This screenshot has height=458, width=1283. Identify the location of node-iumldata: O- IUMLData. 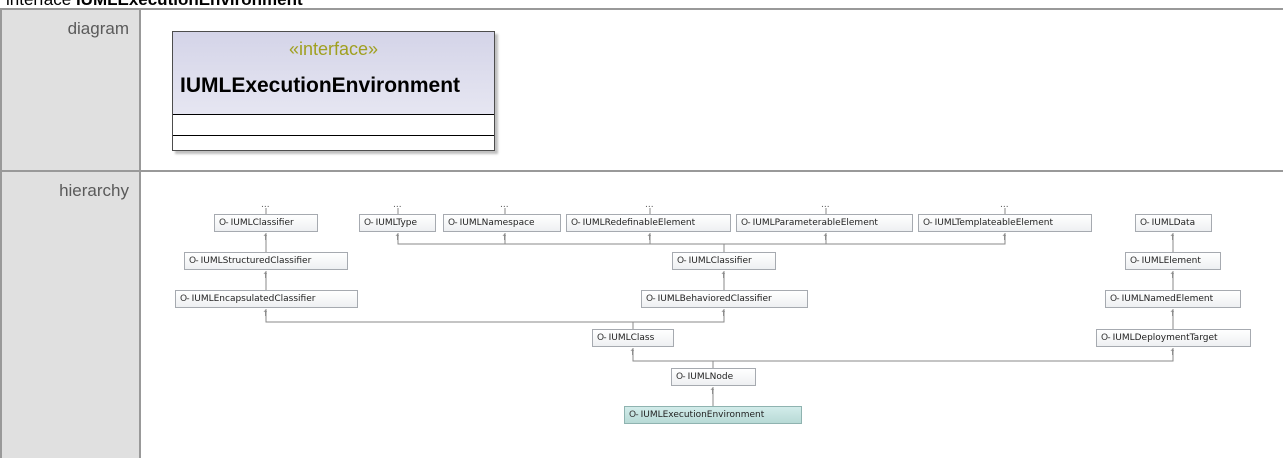
(1173, 223).